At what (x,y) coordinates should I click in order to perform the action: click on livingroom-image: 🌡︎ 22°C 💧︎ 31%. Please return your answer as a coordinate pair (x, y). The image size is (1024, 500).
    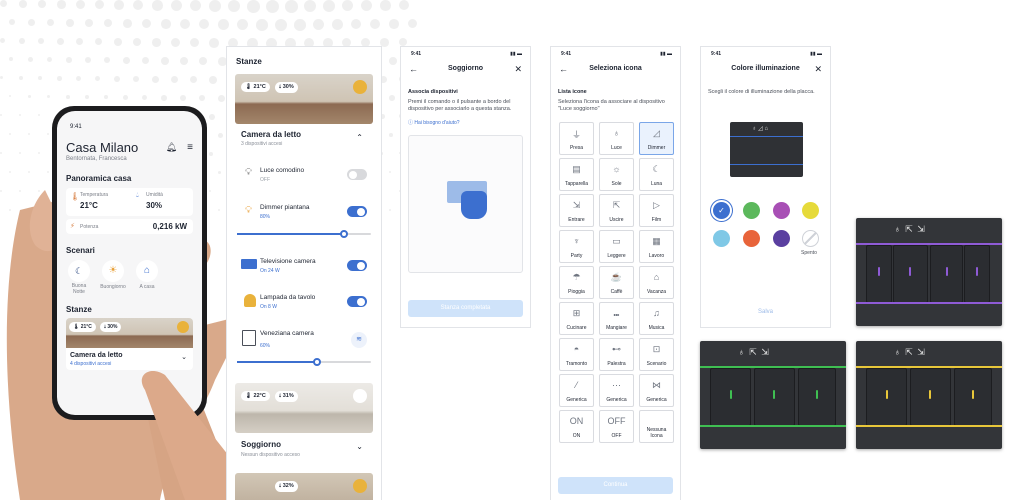
    Looking at the image, I should click on (304, 408).